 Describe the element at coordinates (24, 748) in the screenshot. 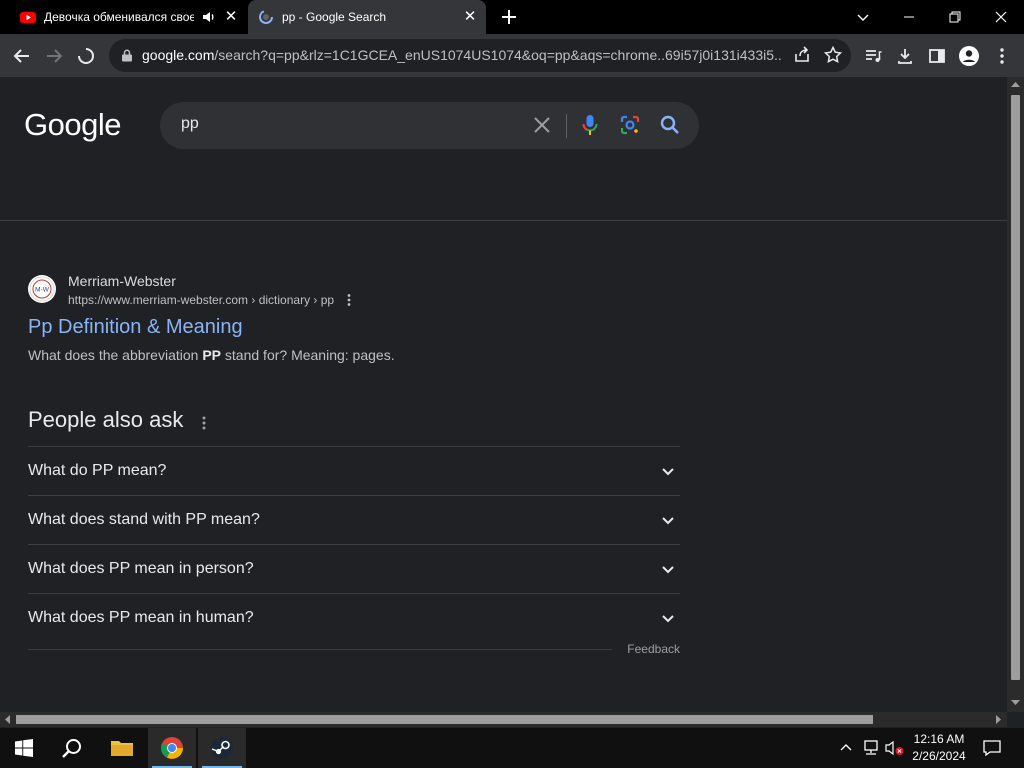

I see `windows-start-icon` at that location.